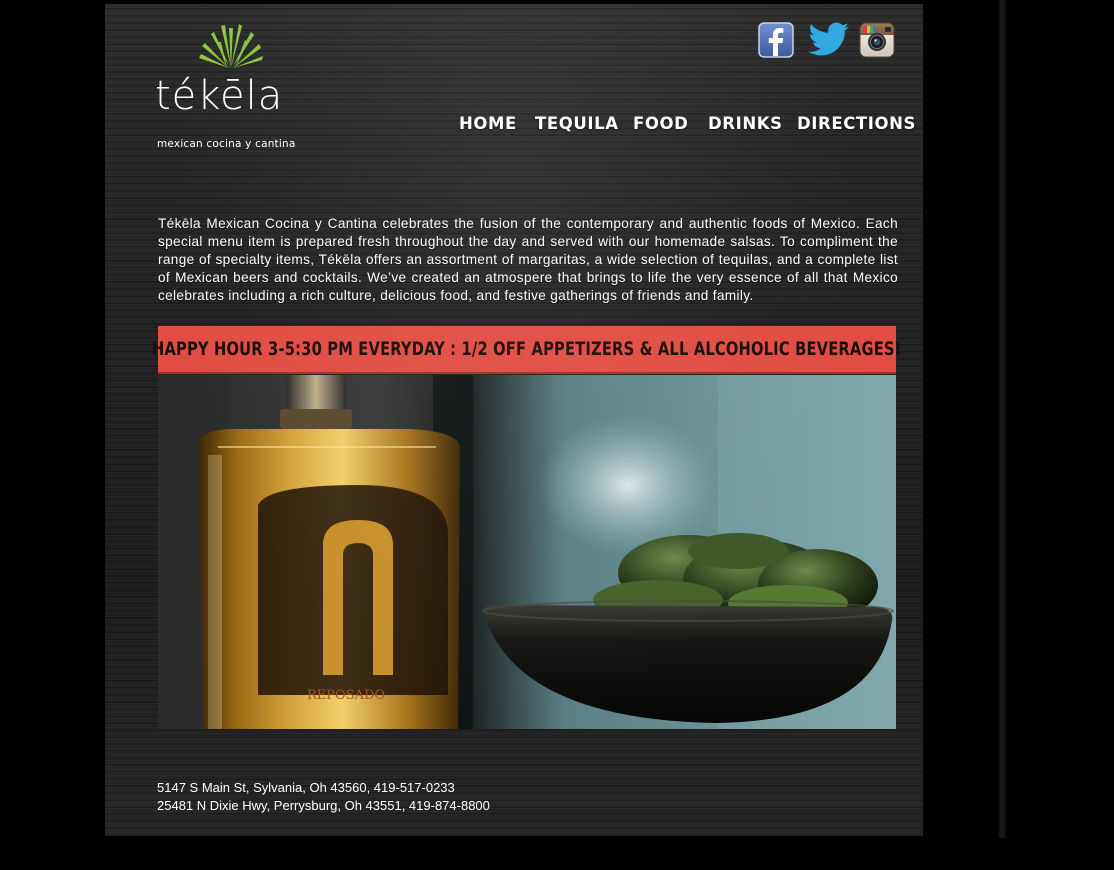 This screenshot has height=870, width=1114. What do you see at coordinates (226, 144) in the screenshot?
I see `brand-tagline: mexican cocina y cantina` at bounding box center [226, 144].